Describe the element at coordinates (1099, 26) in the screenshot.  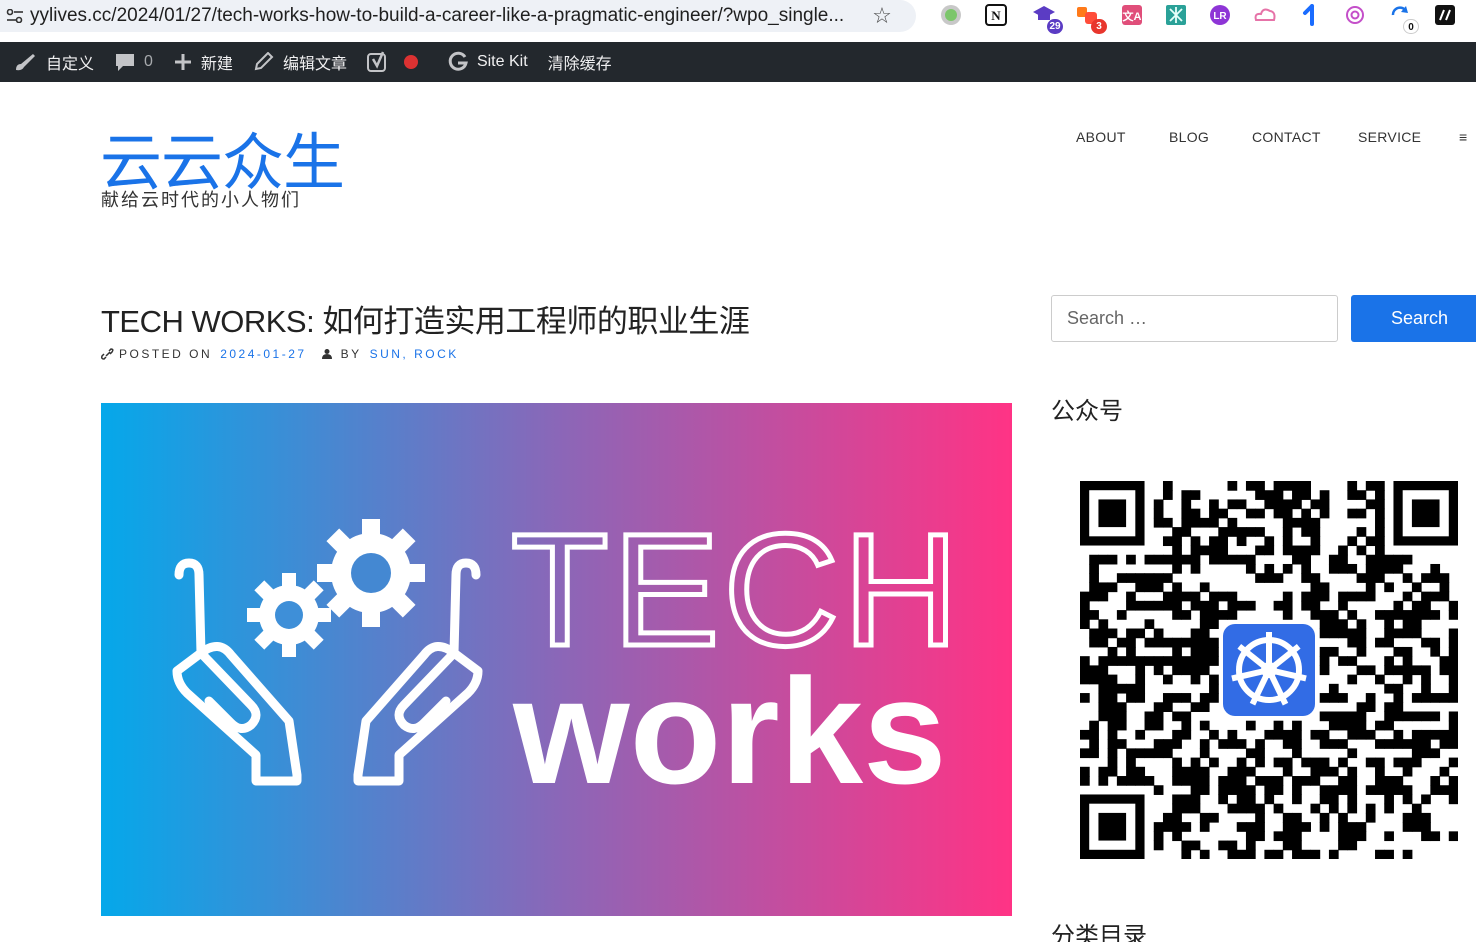
I see `extension-badge: 3` at that location.